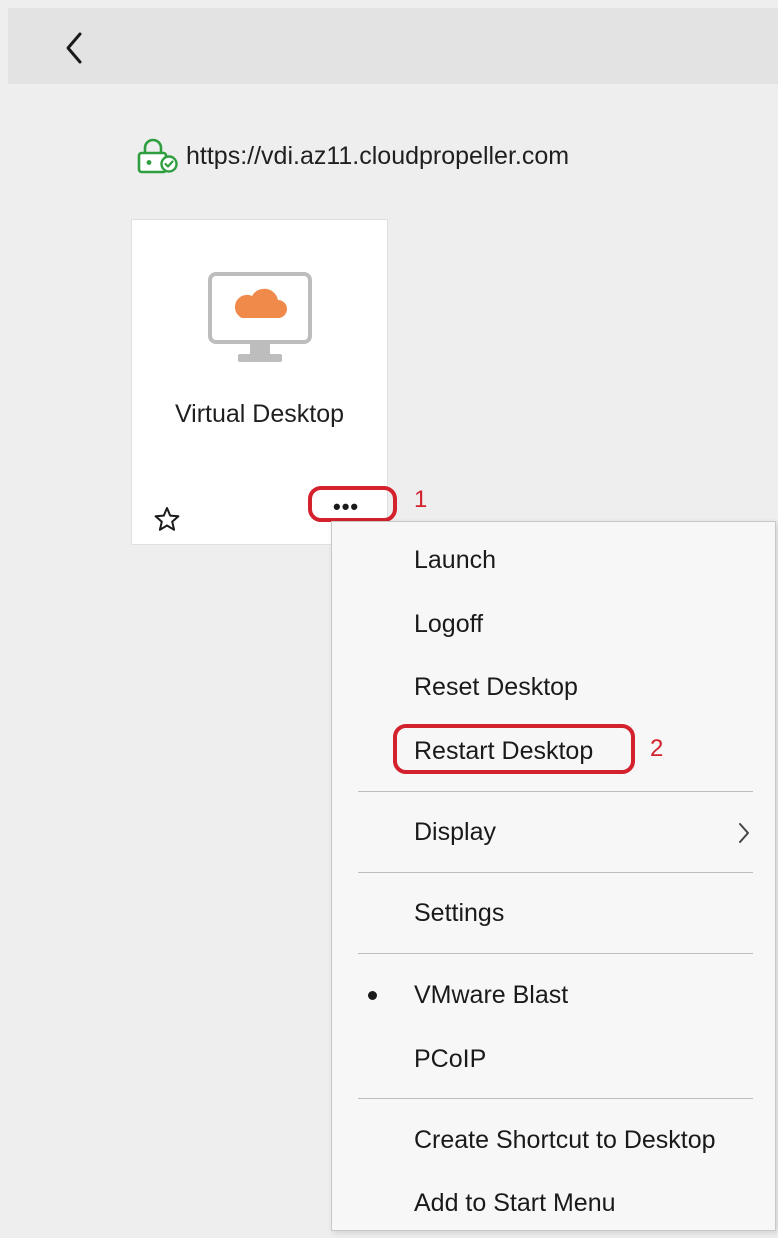  I want to click on menu-item-add-to-start-menu: Add to Start Menu, so click(553, 1203).